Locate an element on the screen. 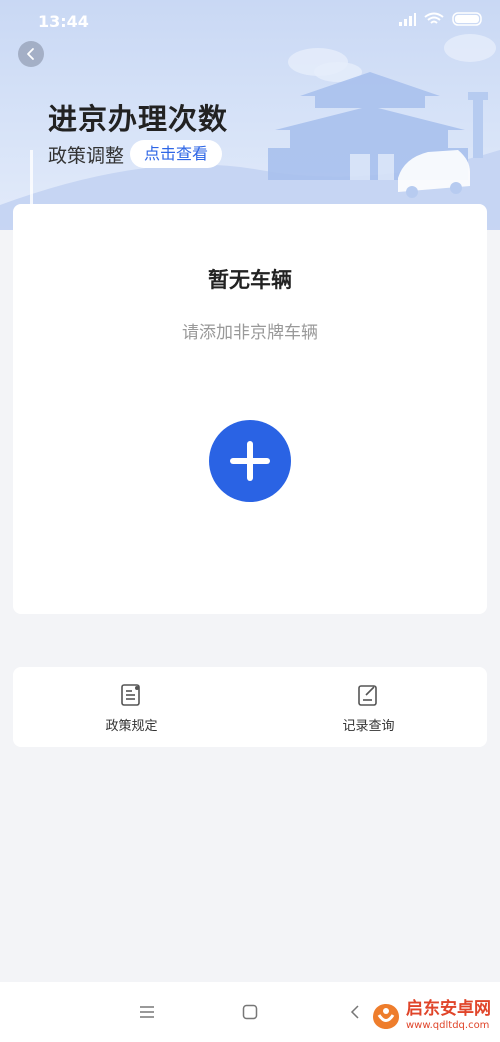  back-icon is located at coordinates (354, 1012).